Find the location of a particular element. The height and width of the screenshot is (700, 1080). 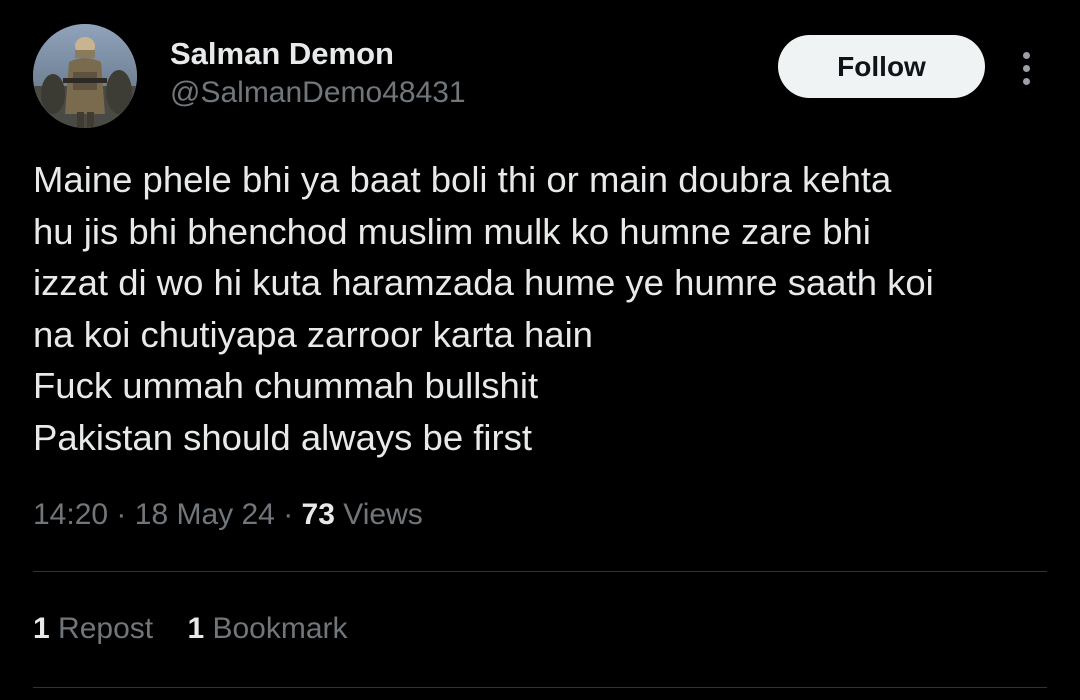

author-handle: @SalmanDemo48431 is located at coordinates (318, 93).